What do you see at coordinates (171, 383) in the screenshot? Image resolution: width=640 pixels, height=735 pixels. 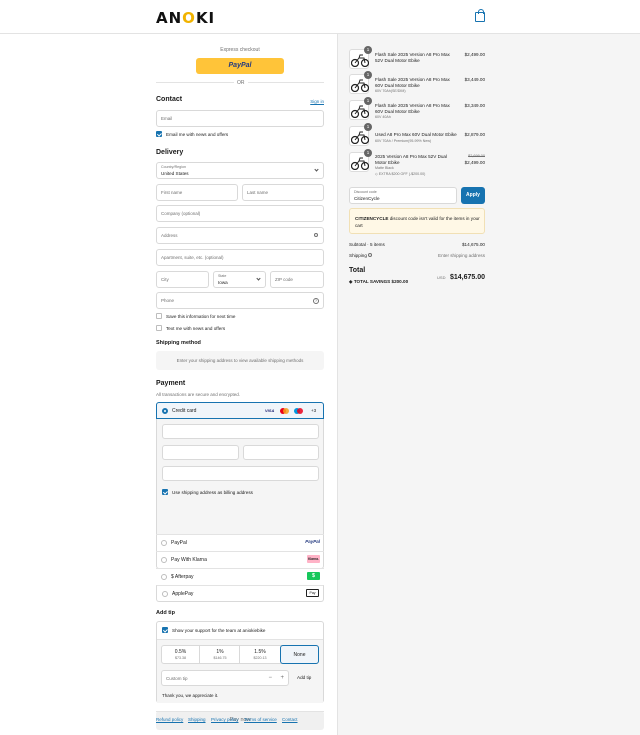 I see `payment-heading: Payment` at bounding box center [171, 383].